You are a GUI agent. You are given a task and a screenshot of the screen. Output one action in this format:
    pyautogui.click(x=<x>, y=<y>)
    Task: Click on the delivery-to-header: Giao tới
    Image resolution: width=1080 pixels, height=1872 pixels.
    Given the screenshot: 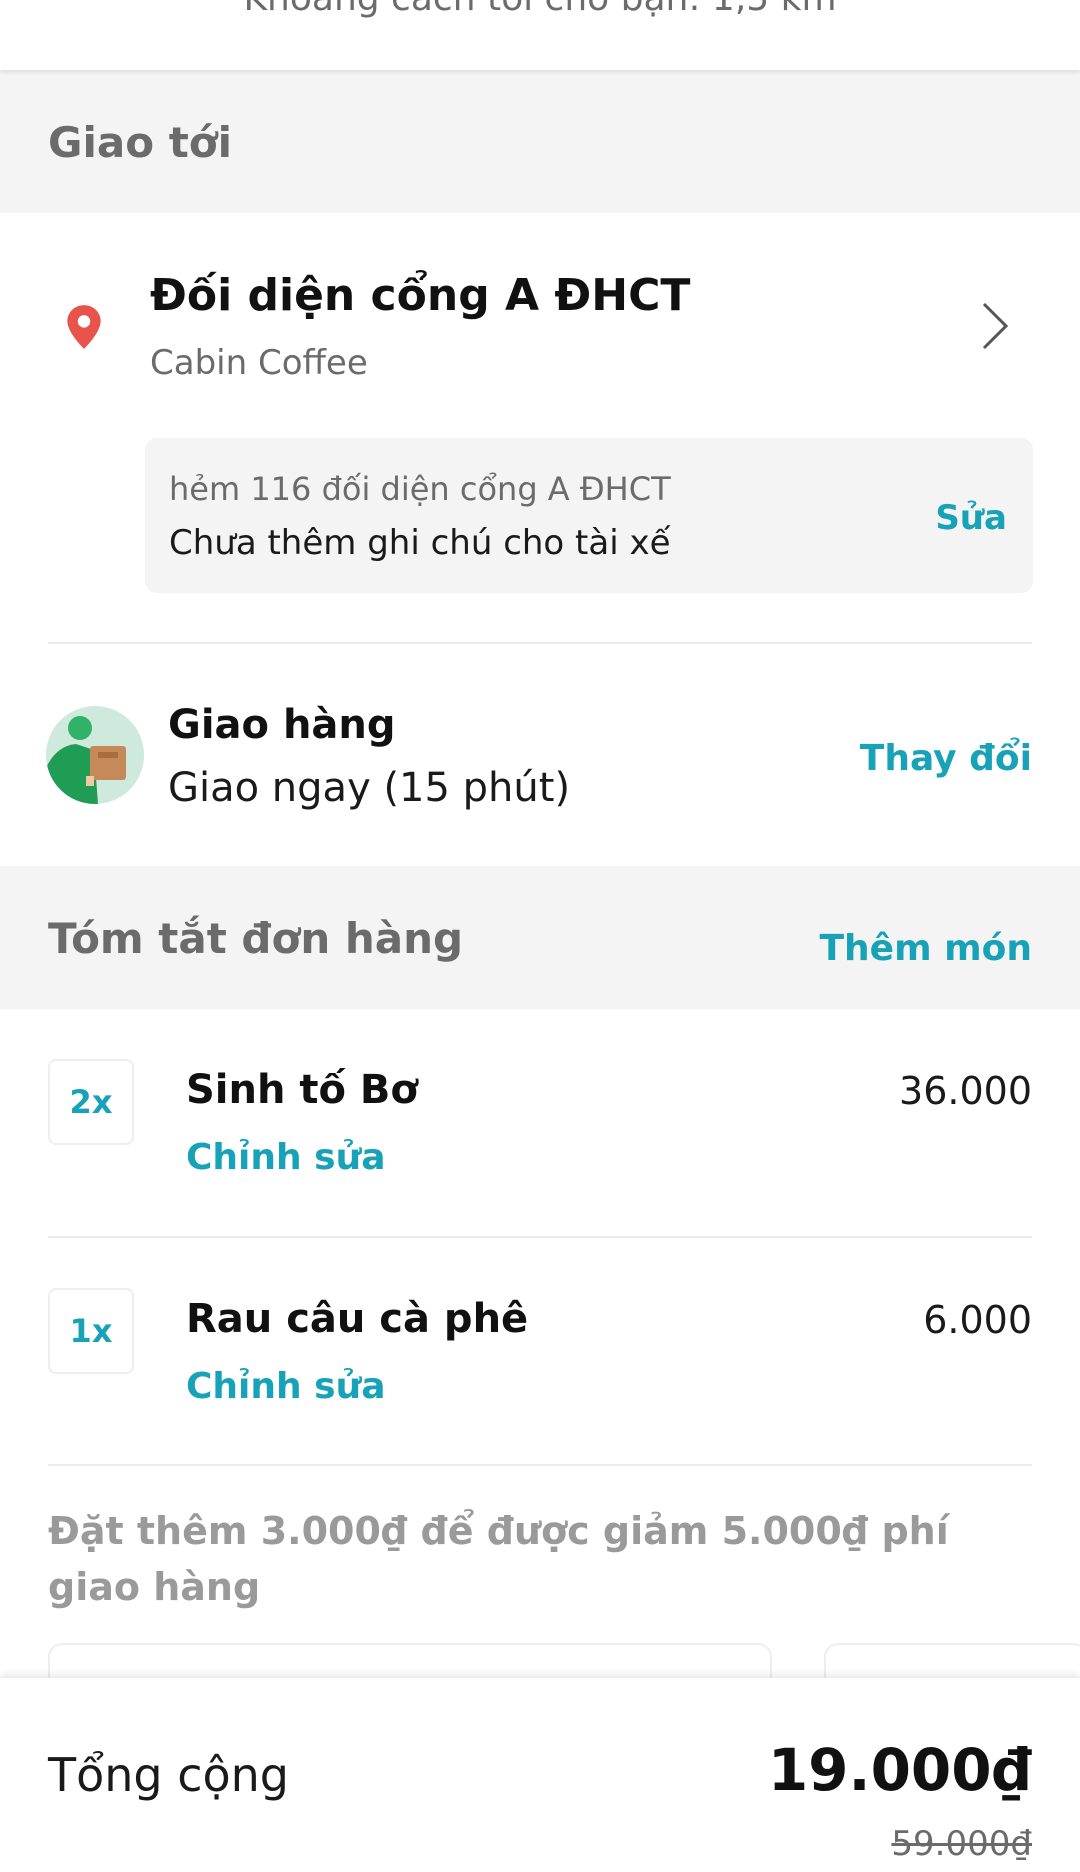 What is the action you would take?
    pyautogui.click(x=540, y=141)
    